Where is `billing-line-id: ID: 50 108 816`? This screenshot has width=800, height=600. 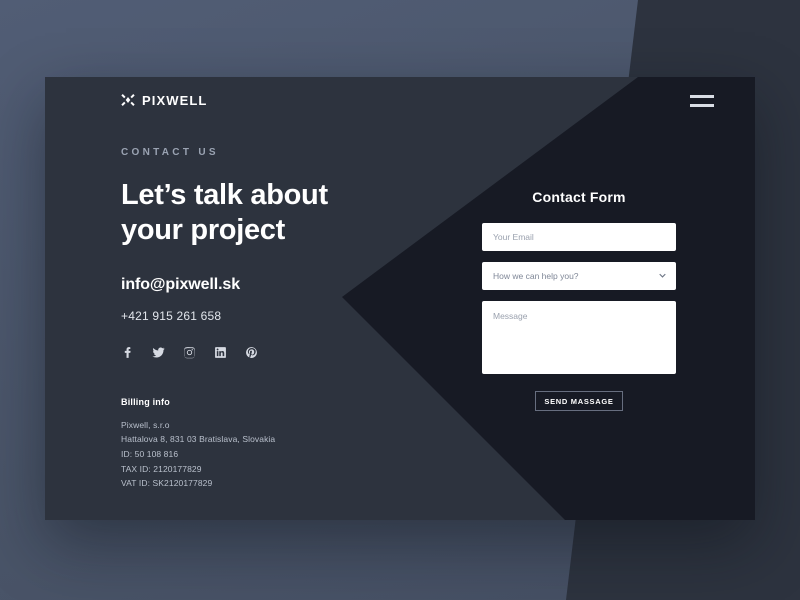 billing-line-id: ID: 50 108 816 is located at coordinates (150, 453).